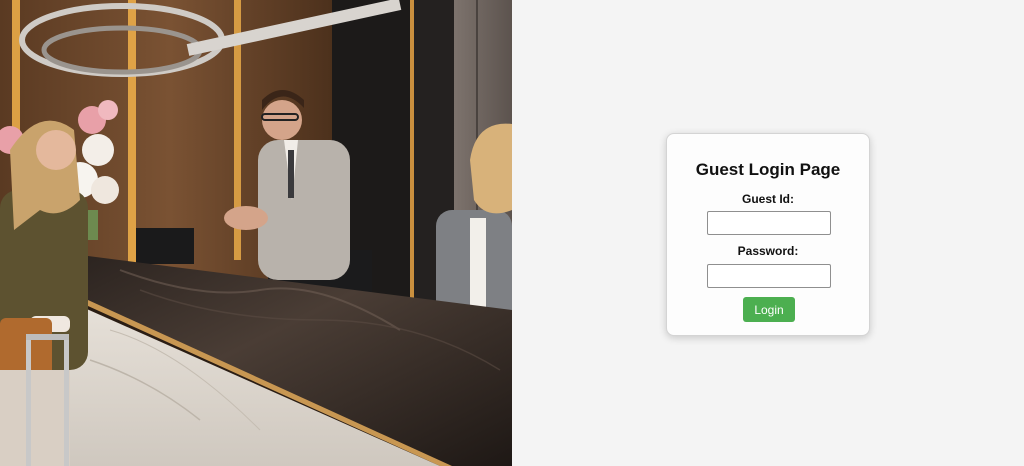  I want to click on login-button: Login, so click(769, 309).